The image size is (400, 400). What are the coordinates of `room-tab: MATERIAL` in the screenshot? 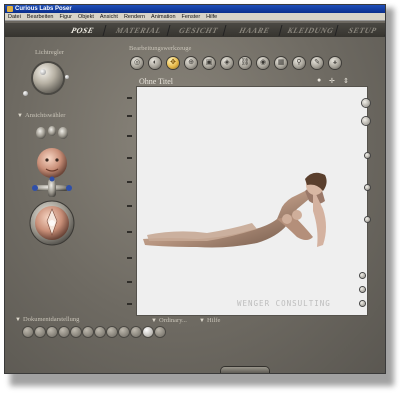 It's located at (139, 30).